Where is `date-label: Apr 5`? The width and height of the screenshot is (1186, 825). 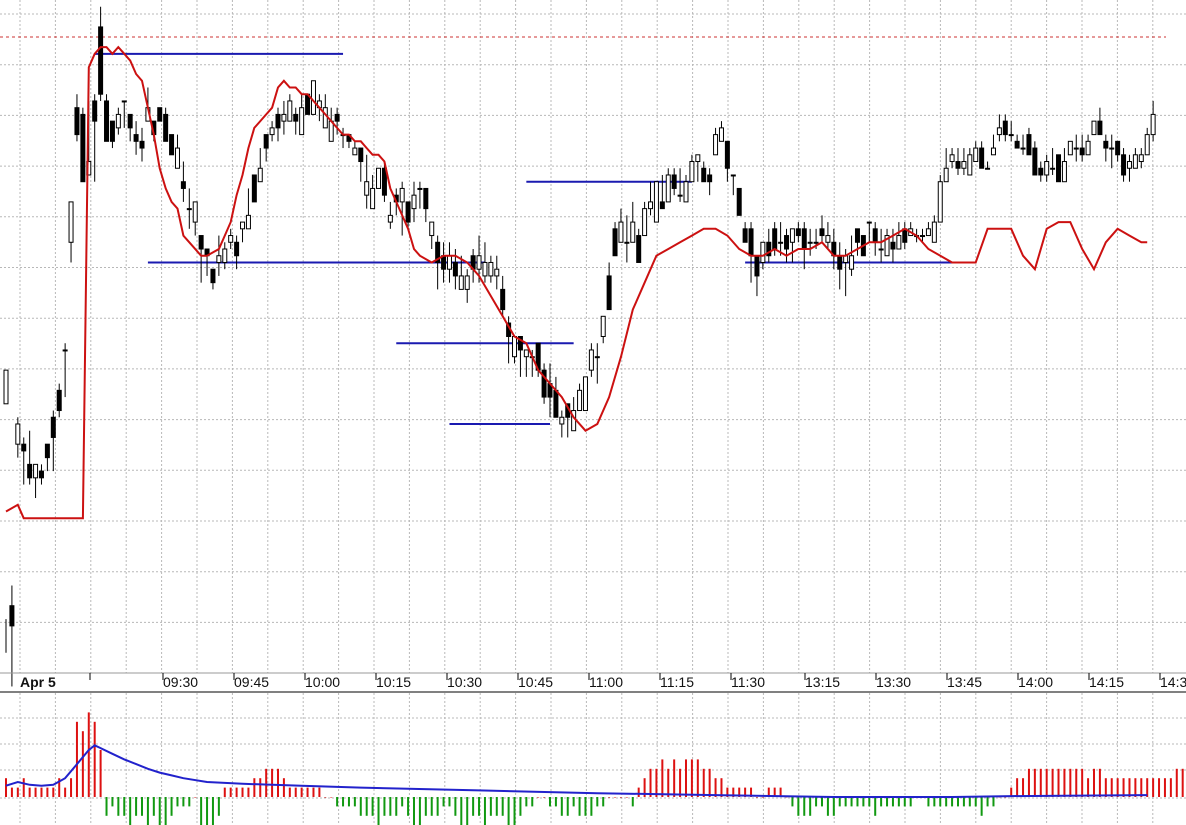
date-label: Apr 5 is located at coordinates (38, 682).